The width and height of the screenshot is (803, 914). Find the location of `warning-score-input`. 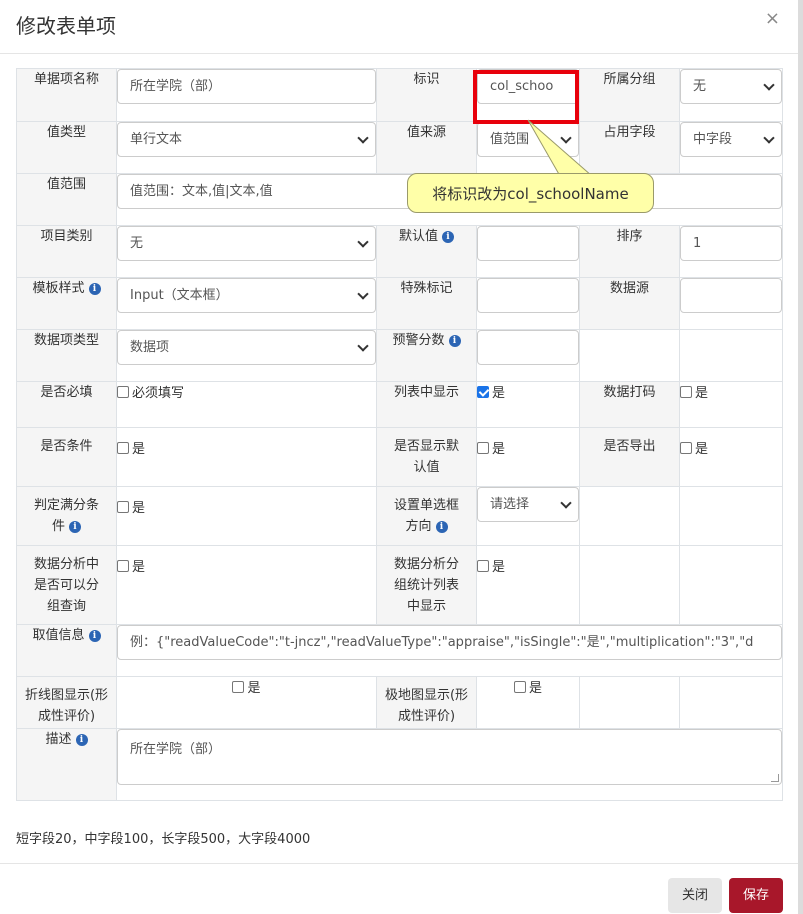

warning-score-input is located at coordinates (528, 347).